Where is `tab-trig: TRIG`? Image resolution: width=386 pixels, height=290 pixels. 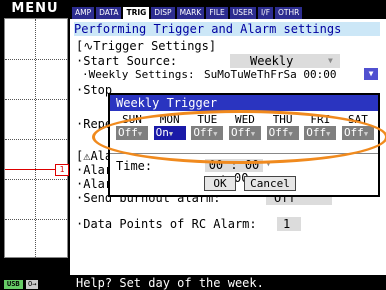
tab-trig: TRIG is located at coordinates (136, 13).